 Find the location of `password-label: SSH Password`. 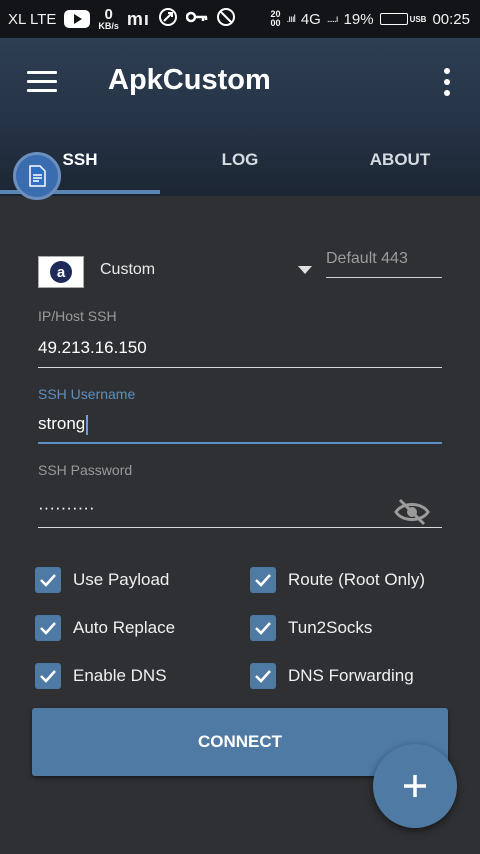

password-label: SSH Password is located at coordinates (85, 470).